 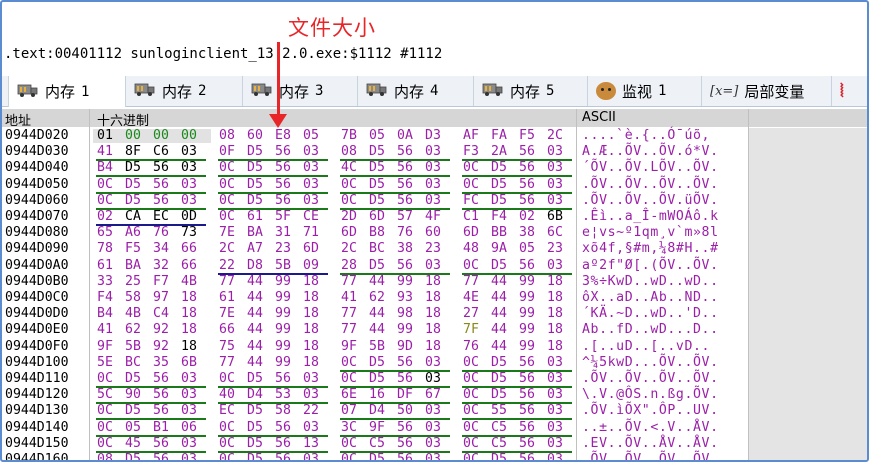 What do you see at coordinates (499, 233) in the screenshot?
I see `hex-byte: BB` at bounding box center [499, 233].